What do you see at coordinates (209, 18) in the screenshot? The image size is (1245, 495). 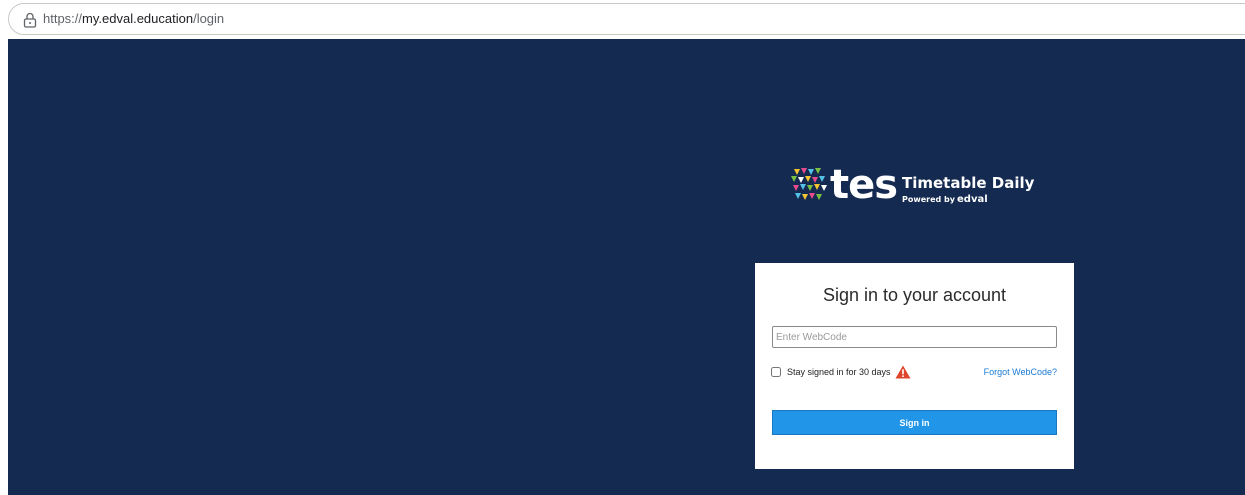 I see `url-path: /login` at bounding box center [209, 18].